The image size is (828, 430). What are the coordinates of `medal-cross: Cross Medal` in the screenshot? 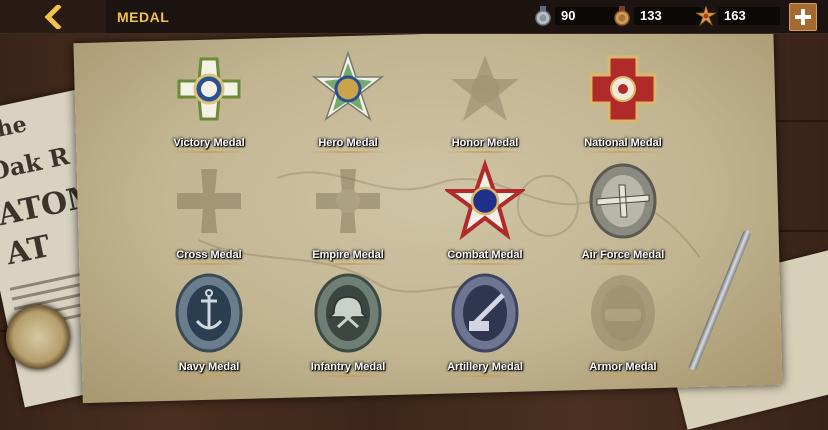 It's located at (209, 212).